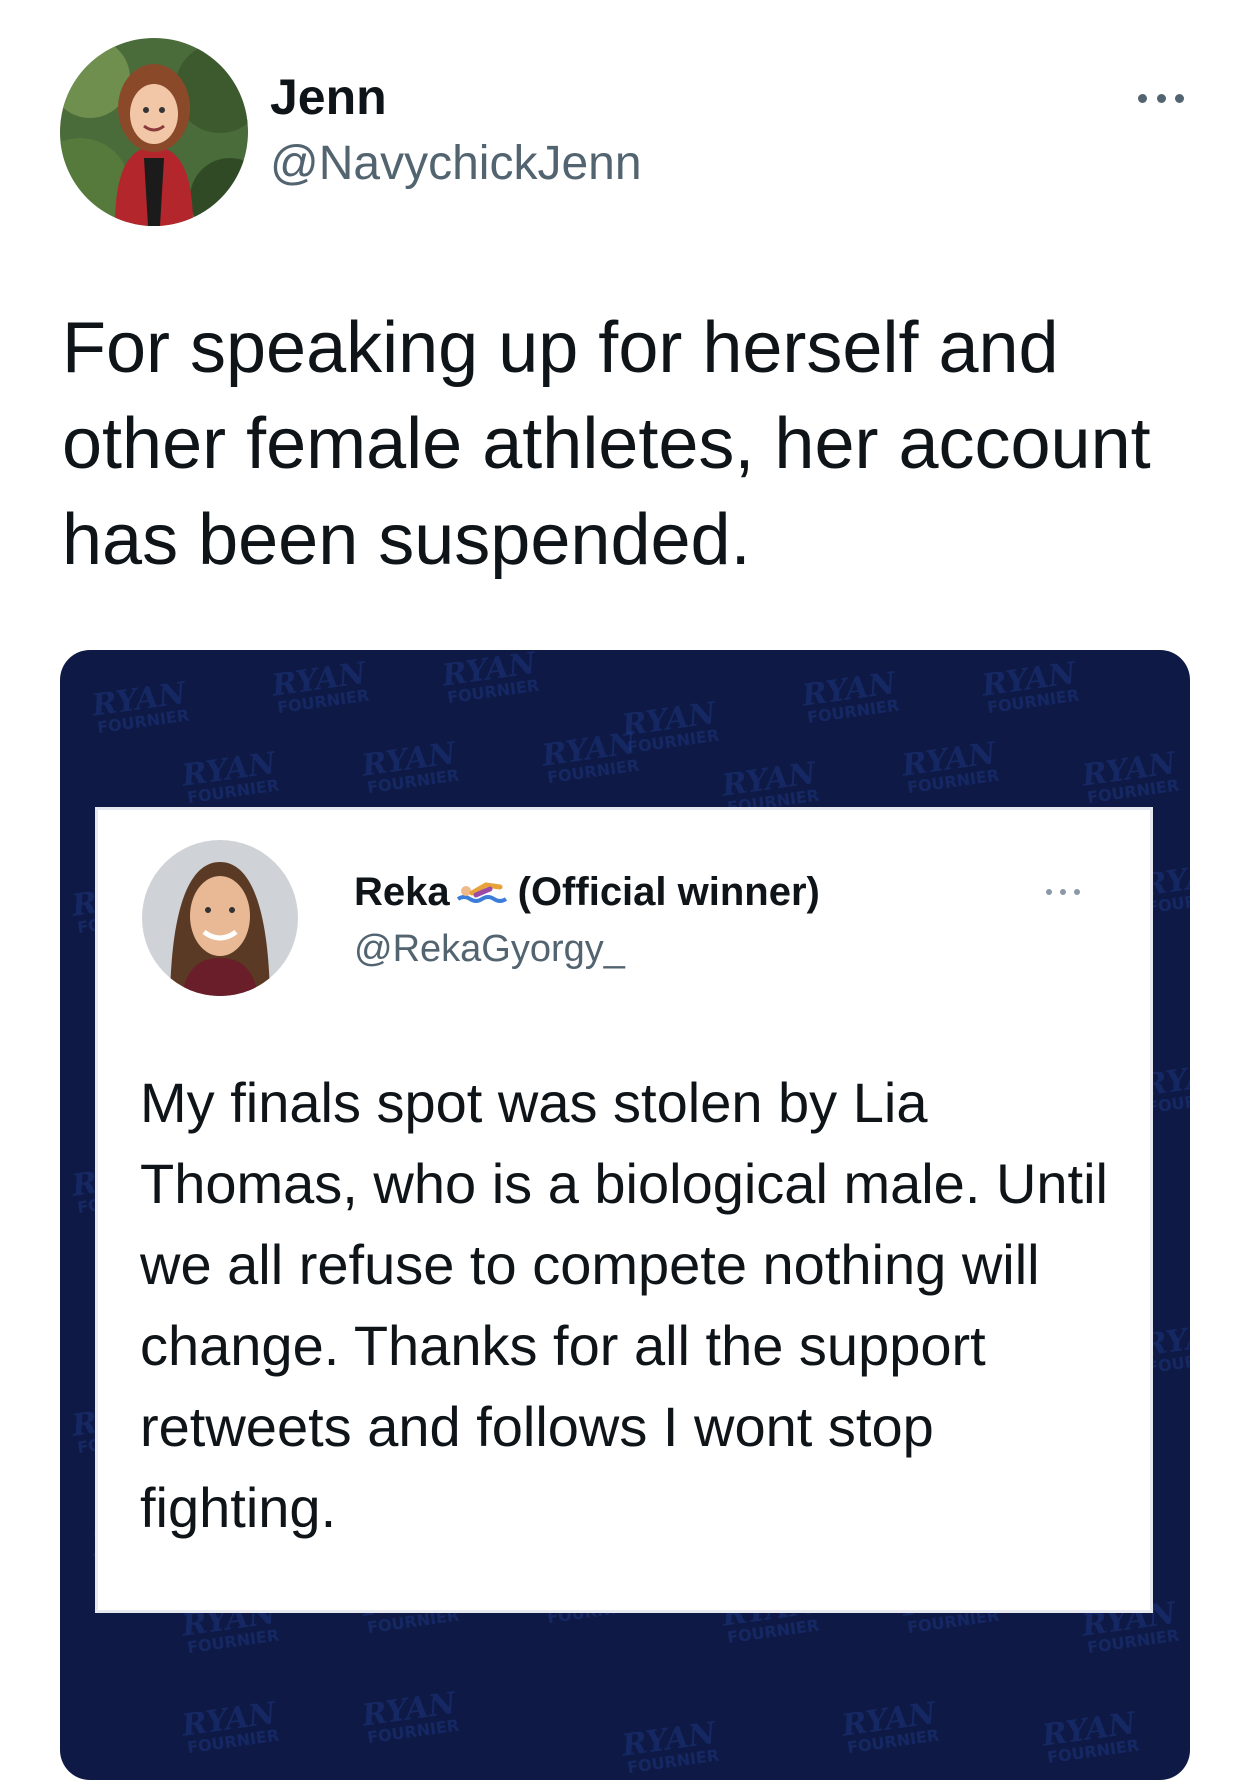  What do you see at coordinates (668, 892) in the screenshot?
I see `quoted-name-suffix: (Official winner)` at bounding box center [668, 892].